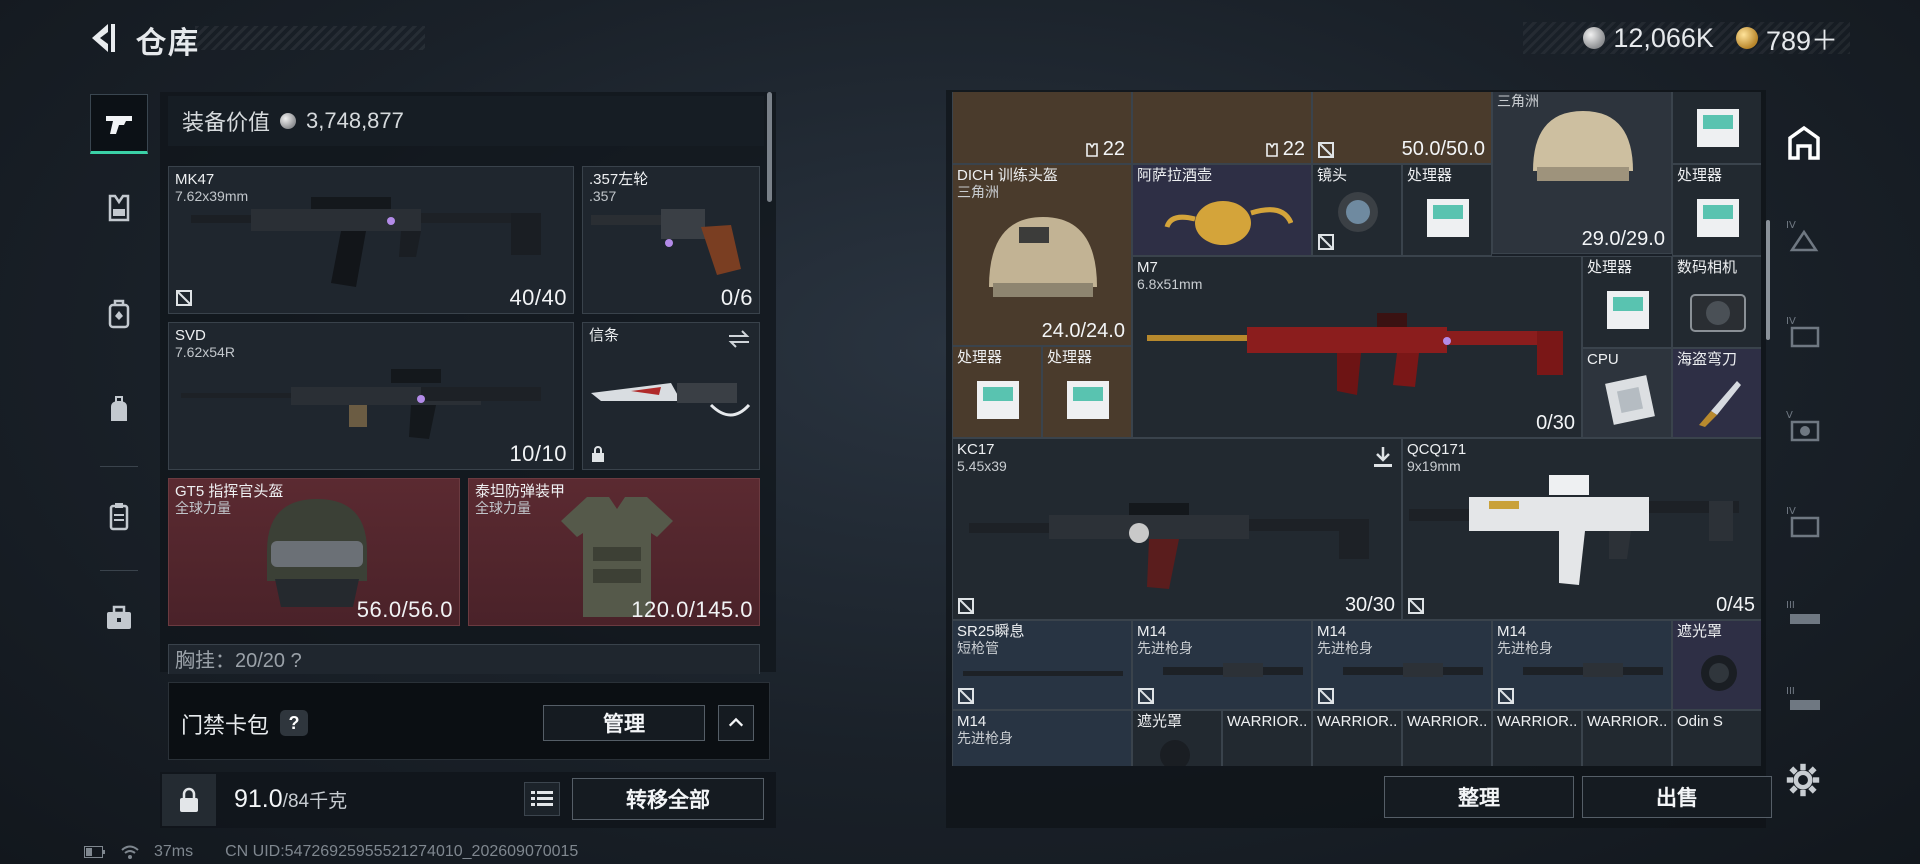 This screenshot has width=1920, height=864. Describe the element at coordinates (1042, 255) in the screenshot. I see `grid-item-dich-helmet: DICH 训练头盔 三角洲 24.0/24.0` at that location.